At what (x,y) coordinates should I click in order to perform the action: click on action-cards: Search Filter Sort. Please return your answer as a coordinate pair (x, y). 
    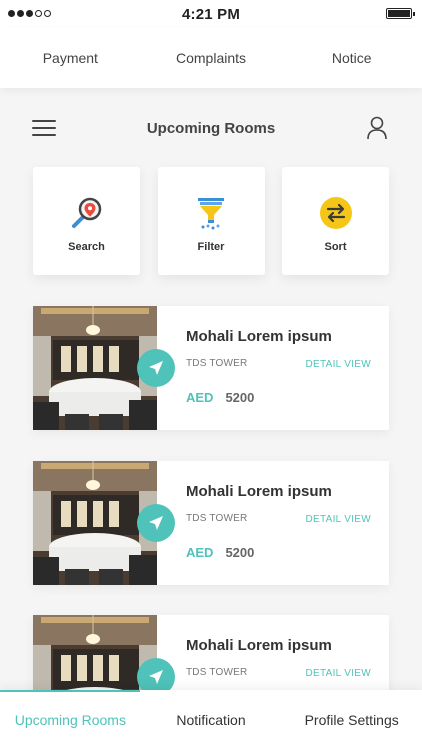
    Looking at the image, I should click on (211, 221).